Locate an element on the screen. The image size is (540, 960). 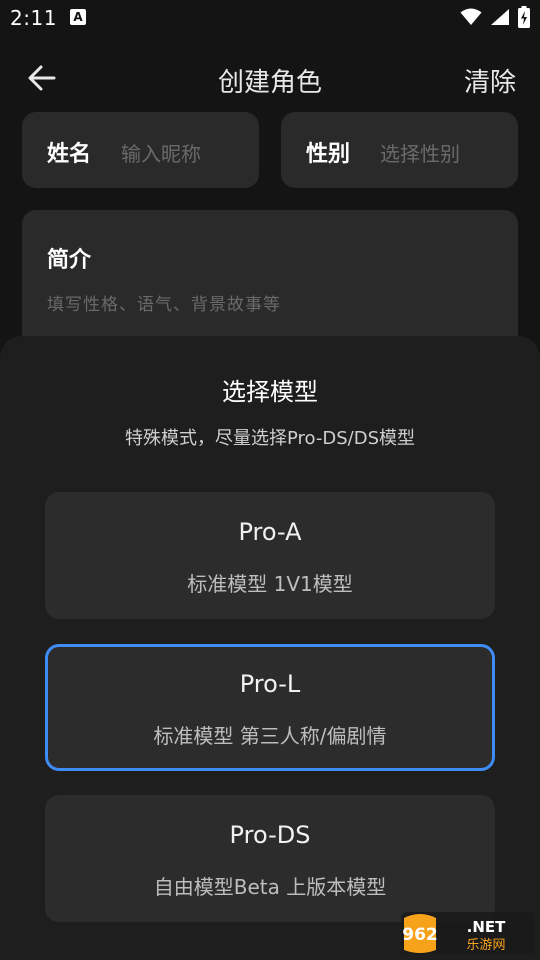
status-icons is located at coordinates (495, 19).